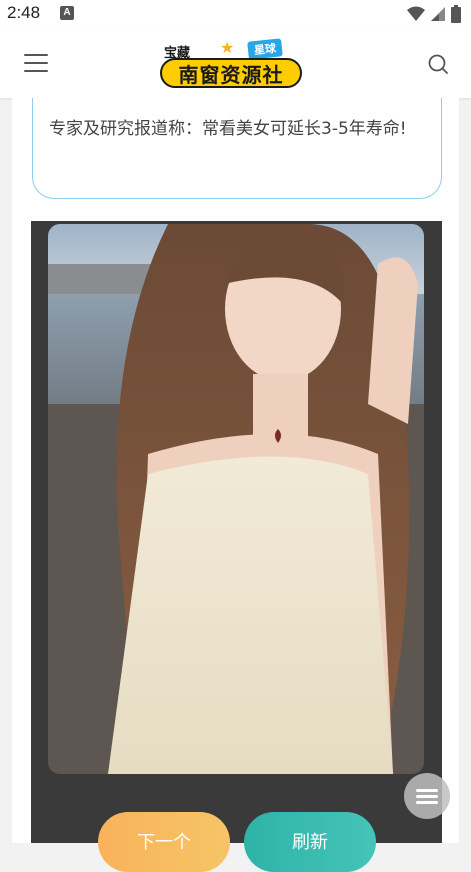 Image resolution: width=471 pixels, height=872 pixels. What do you see at coordinates (438, 64) in the screenshot?
I see `search-icon` at bounding box center [438, 64].